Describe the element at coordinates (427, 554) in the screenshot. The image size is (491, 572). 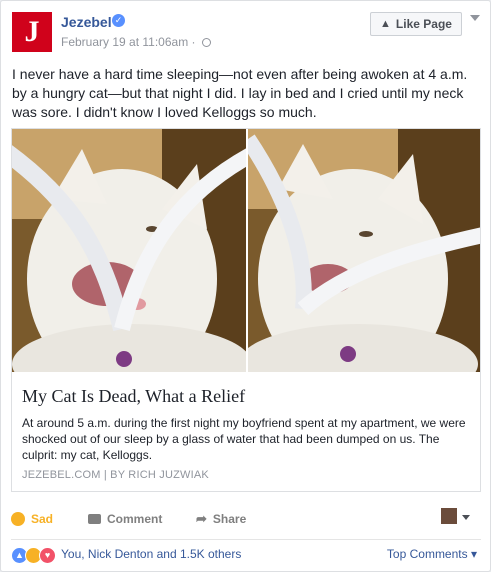
I see `top-comments-label: Top Comments` at that location.